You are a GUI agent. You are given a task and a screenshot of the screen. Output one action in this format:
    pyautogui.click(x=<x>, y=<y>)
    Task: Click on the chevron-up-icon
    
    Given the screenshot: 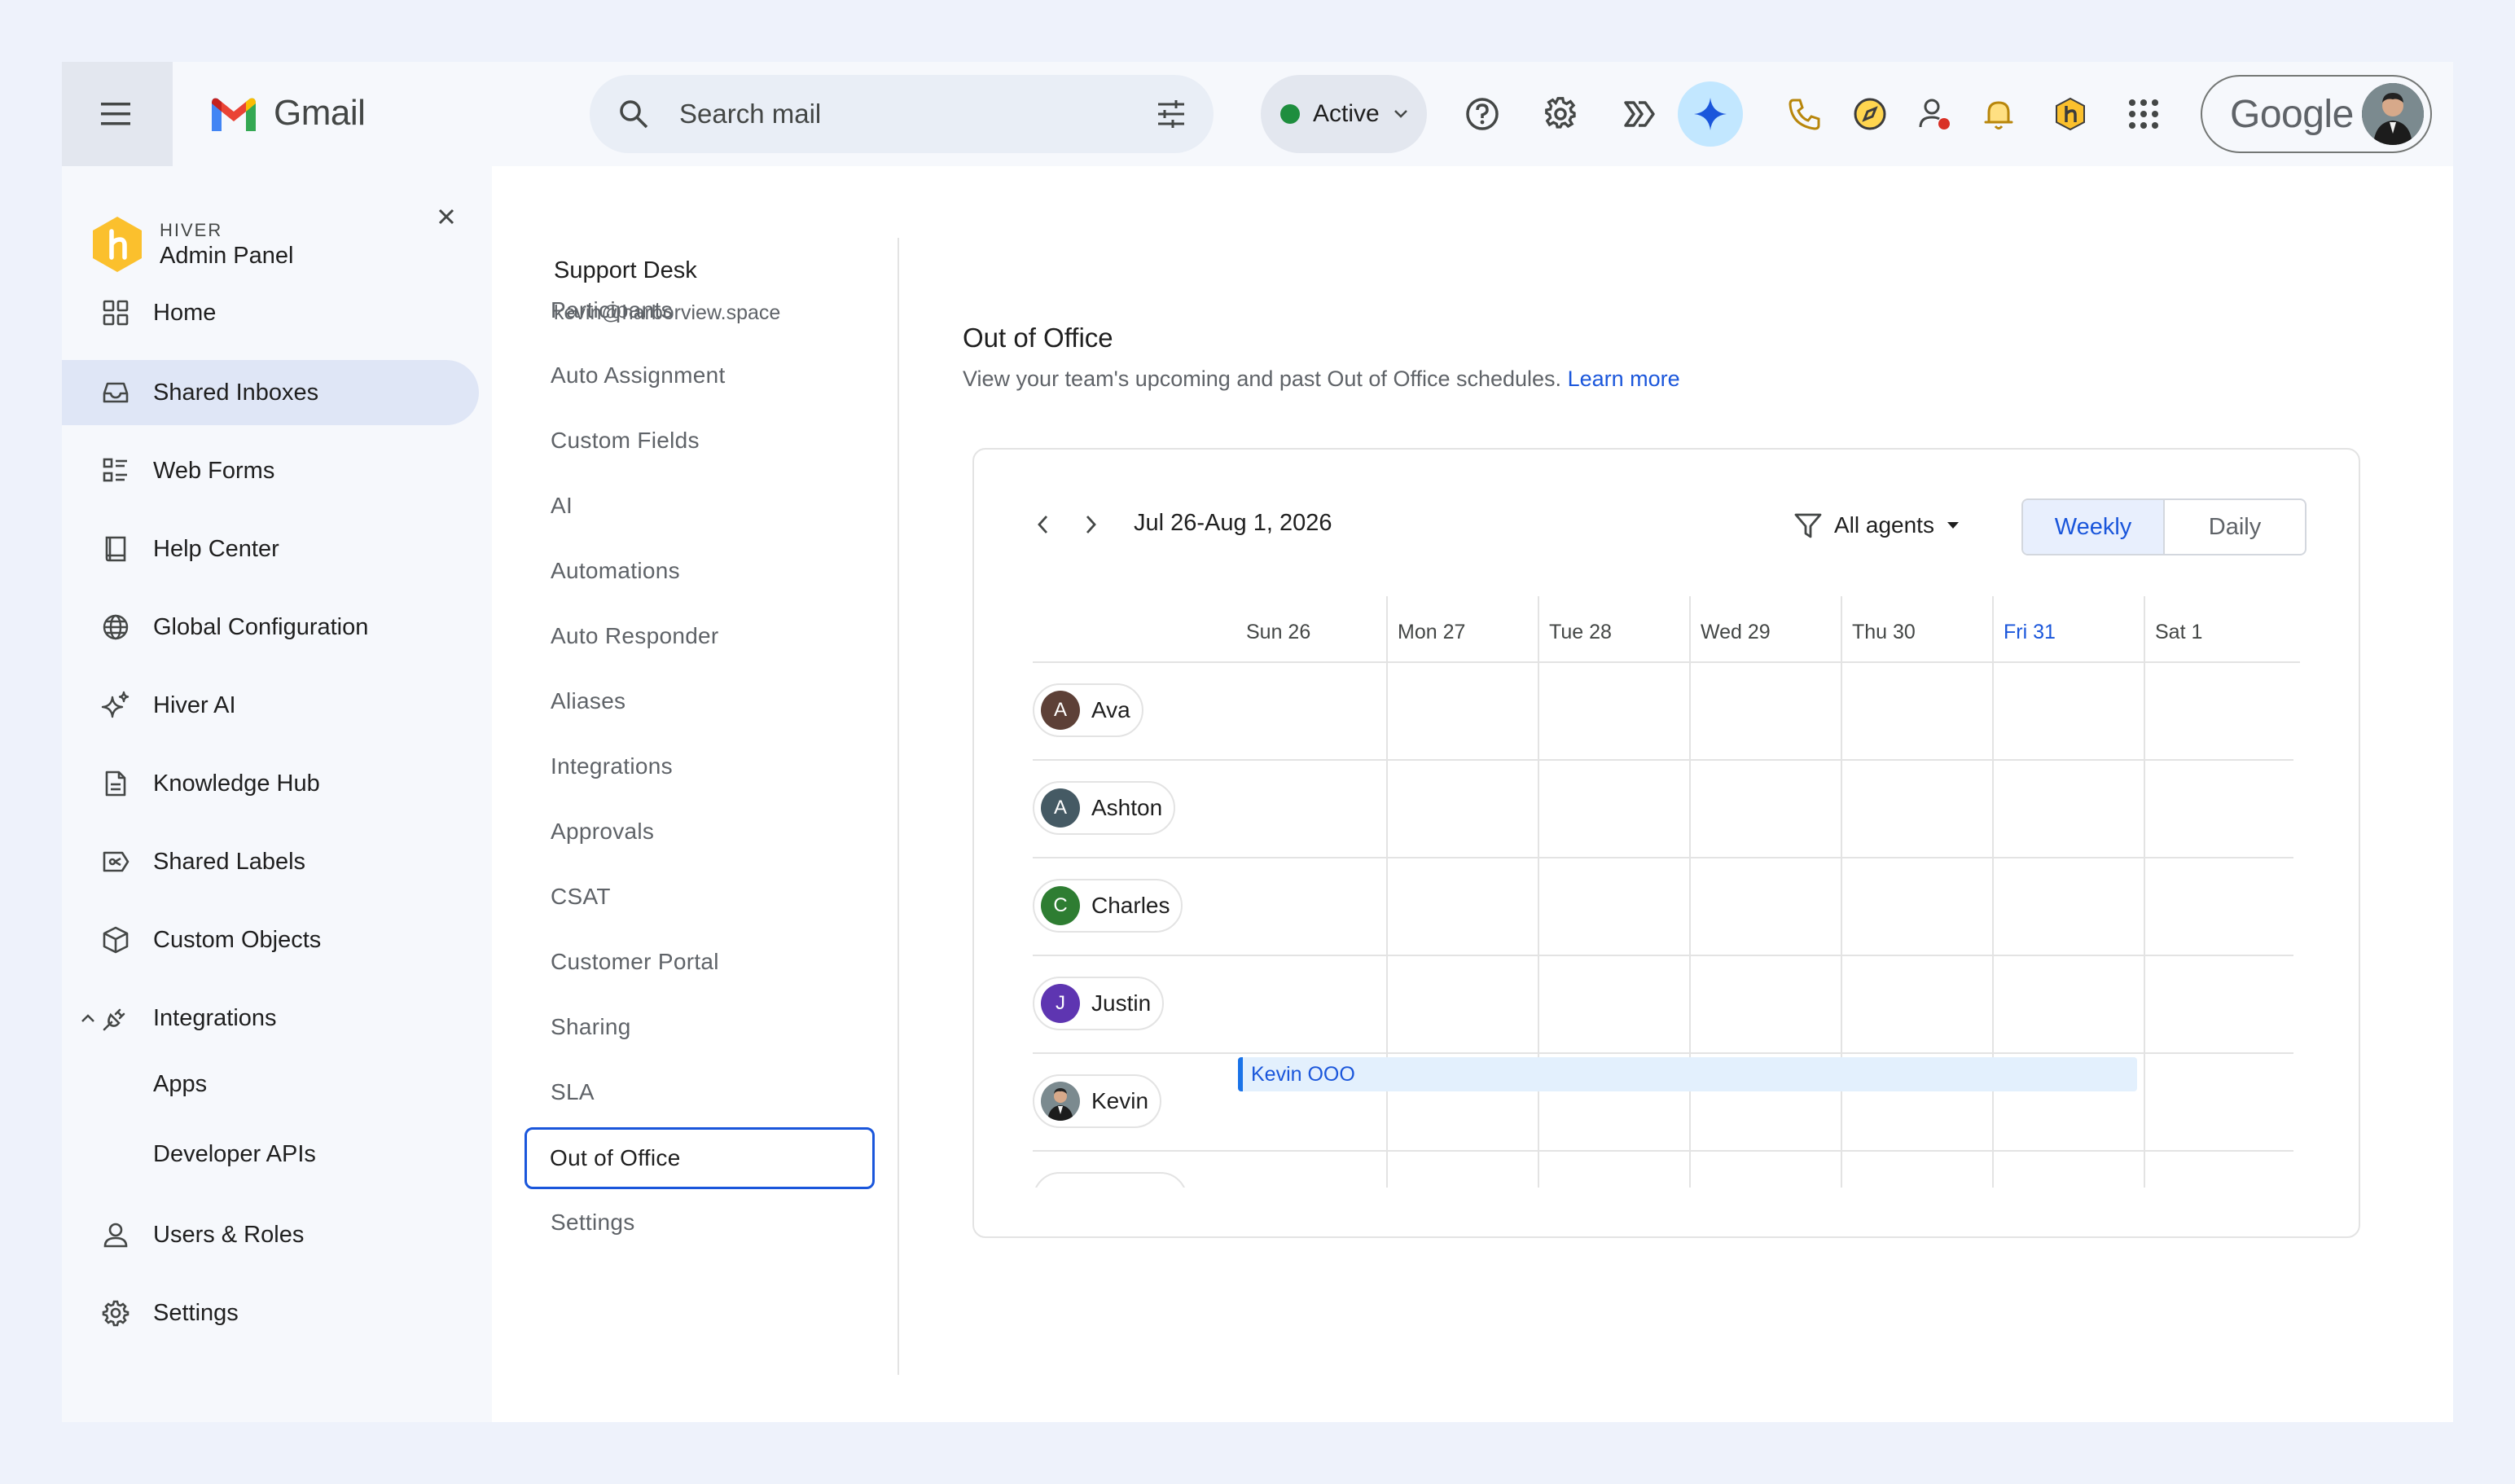 What is the action you would take?
    pyautogui.click(x=88, y=1018)
    